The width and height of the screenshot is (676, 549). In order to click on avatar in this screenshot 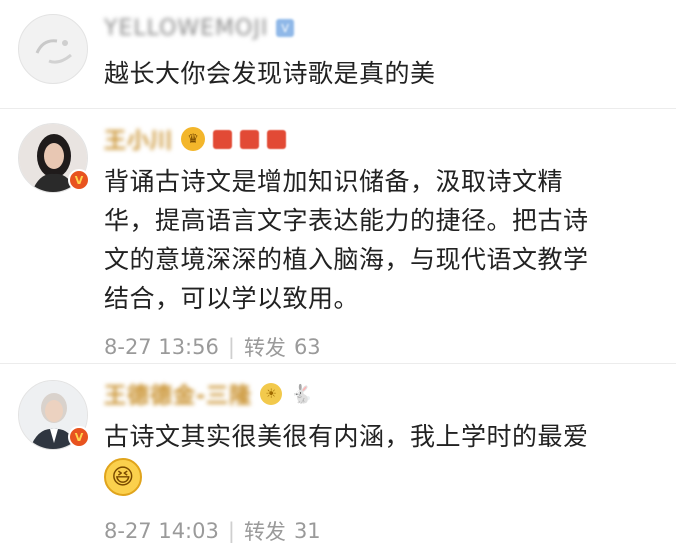, I will do `click(53, 49)`.